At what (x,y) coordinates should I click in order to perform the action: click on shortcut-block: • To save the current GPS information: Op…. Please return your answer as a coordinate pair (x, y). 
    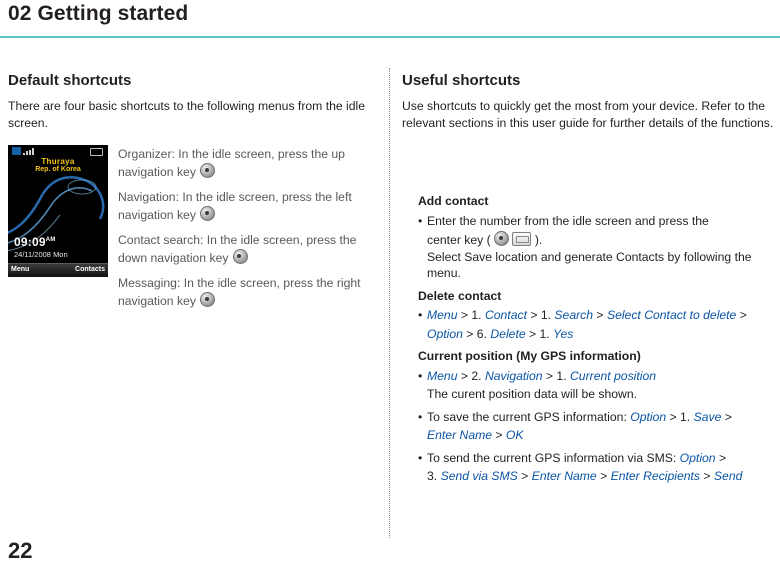
    Looking at the image, I should click on (598, 426).